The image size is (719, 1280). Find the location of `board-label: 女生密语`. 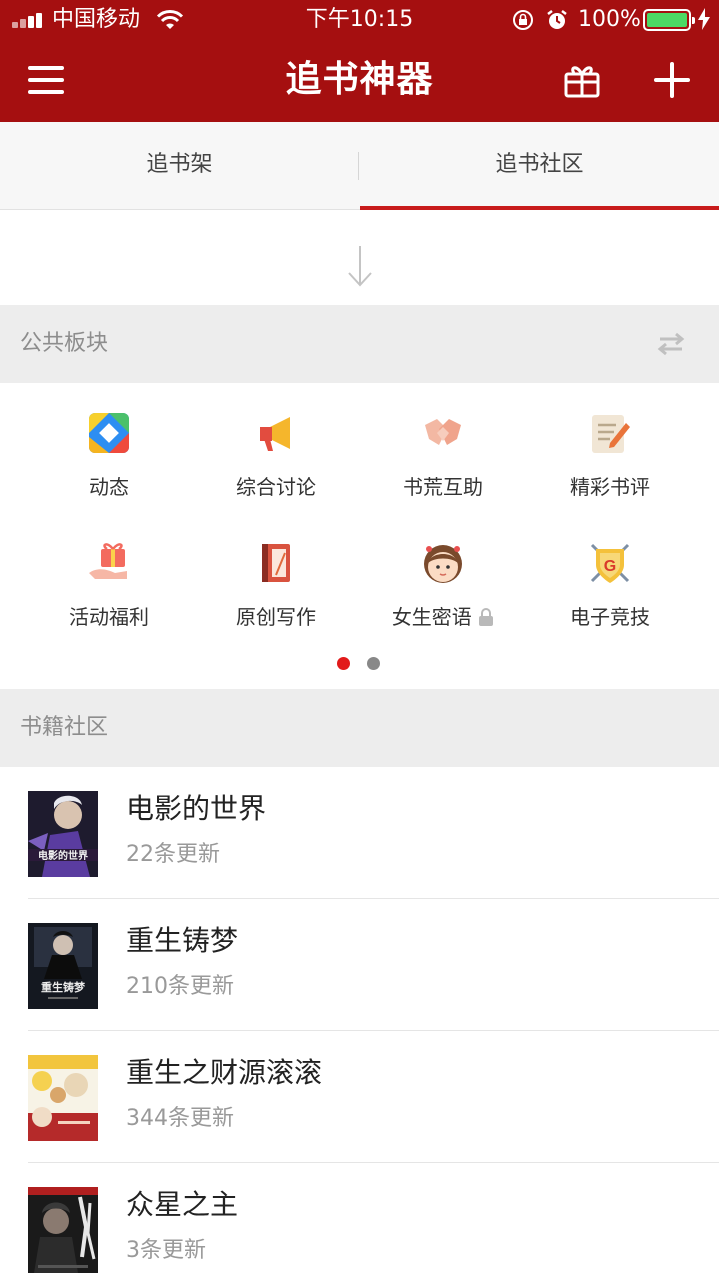

board-label: 女生密语 is located at coordinates (443, 617).